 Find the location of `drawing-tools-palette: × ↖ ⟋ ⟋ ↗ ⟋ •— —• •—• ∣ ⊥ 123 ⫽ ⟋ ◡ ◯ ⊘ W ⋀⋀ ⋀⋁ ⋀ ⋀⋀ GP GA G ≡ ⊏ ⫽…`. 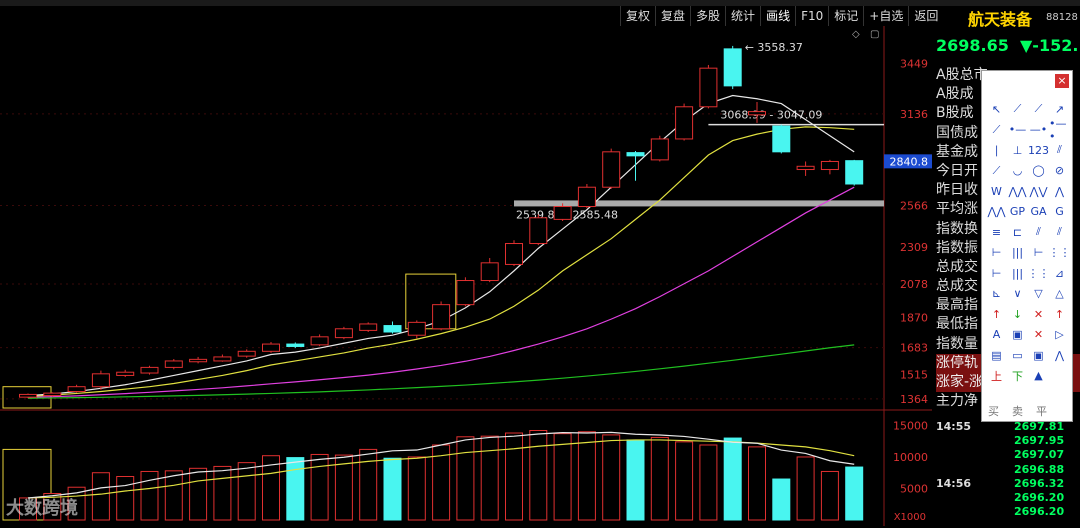

drawing-tools-palette: × ↖ ⟋ ⟋ ↗ ⟋ •— —• •—• ∣ ⊥ 123 ⫽ ⟋ ◡ ◯ ⊘ W ⋀⋀ ⋀⋁ ⋀ ⋀⋀ GP GA G ≡ ⊏ ⫽… is located at coordinates (1027, 246).